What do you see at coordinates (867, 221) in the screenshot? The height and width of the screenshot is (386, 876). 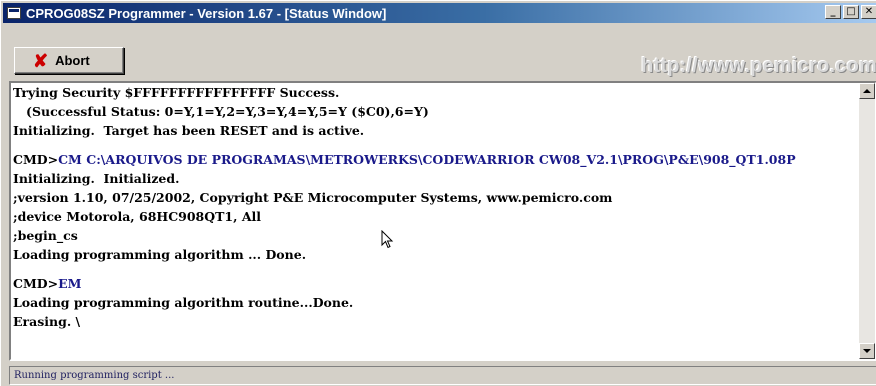 I see `vertical-scrollbar` at bounding box center [867, 221].